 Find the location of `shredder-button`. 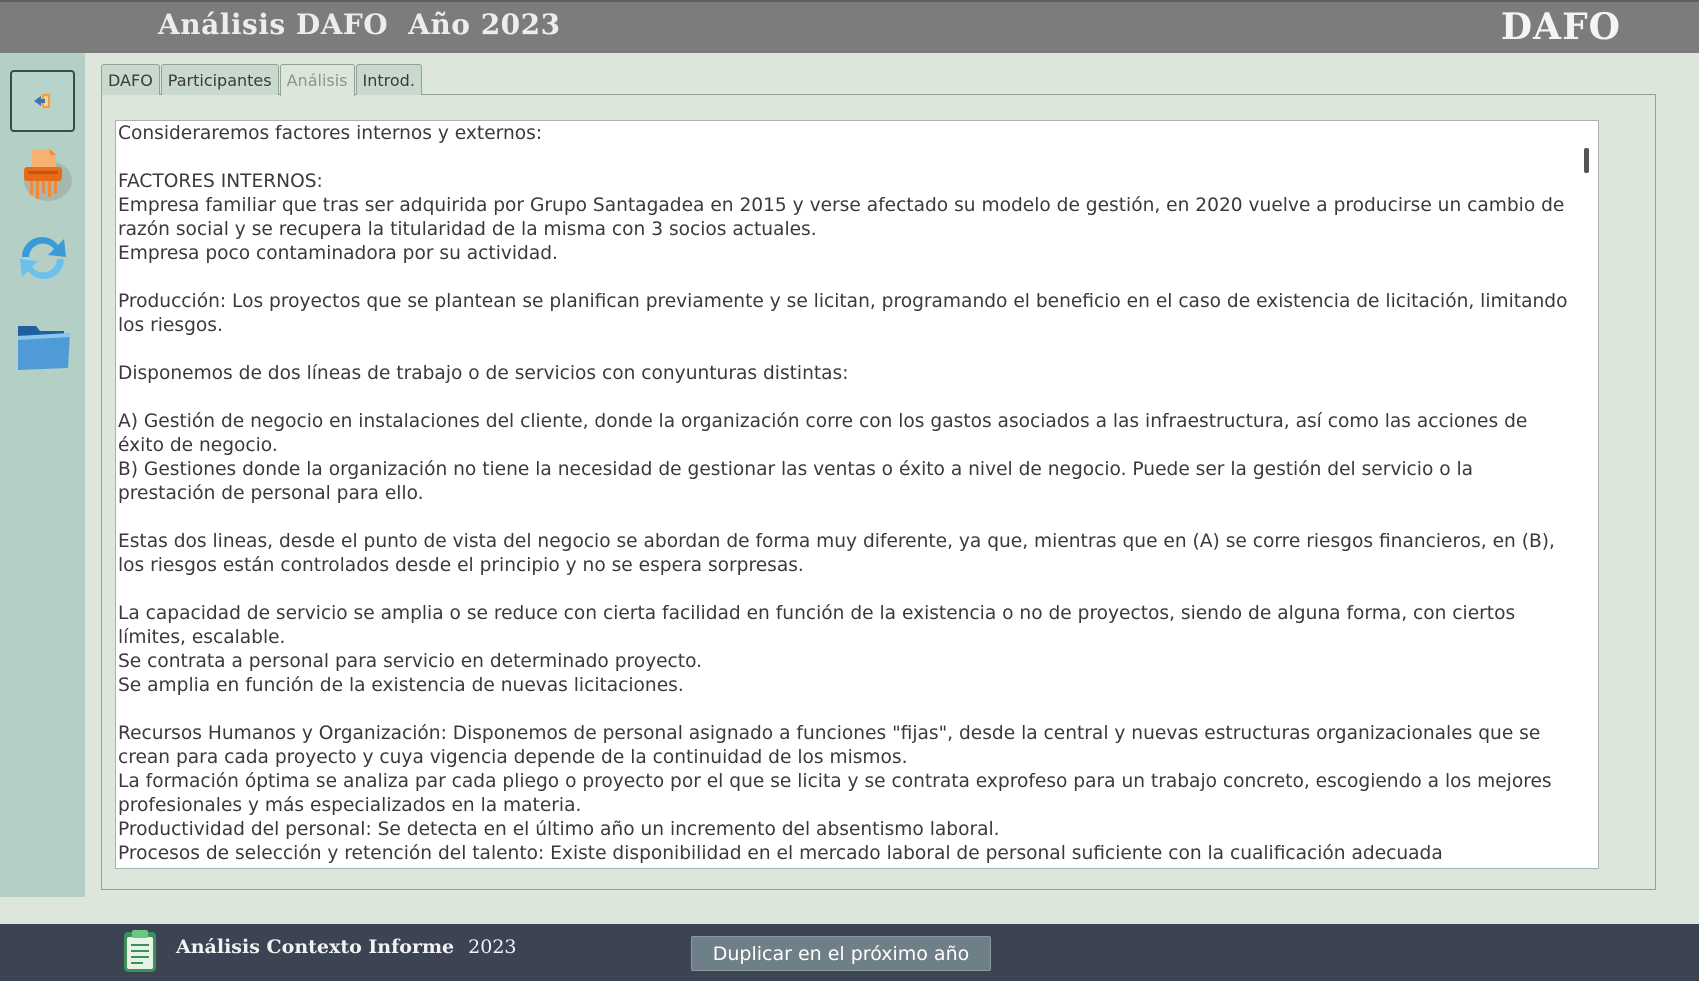

shredder-button is located at coordinates (42, 174).